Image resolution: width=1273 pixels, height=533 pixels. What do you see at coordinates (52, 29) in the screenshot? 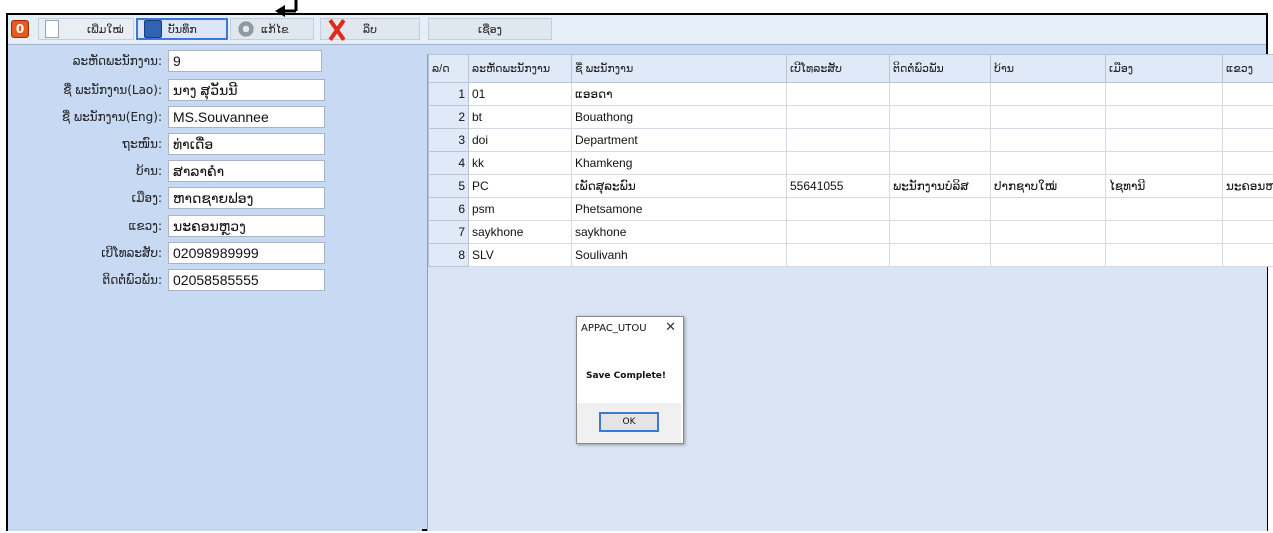
I see `new-document-icon` at bounding box center [52, 29].